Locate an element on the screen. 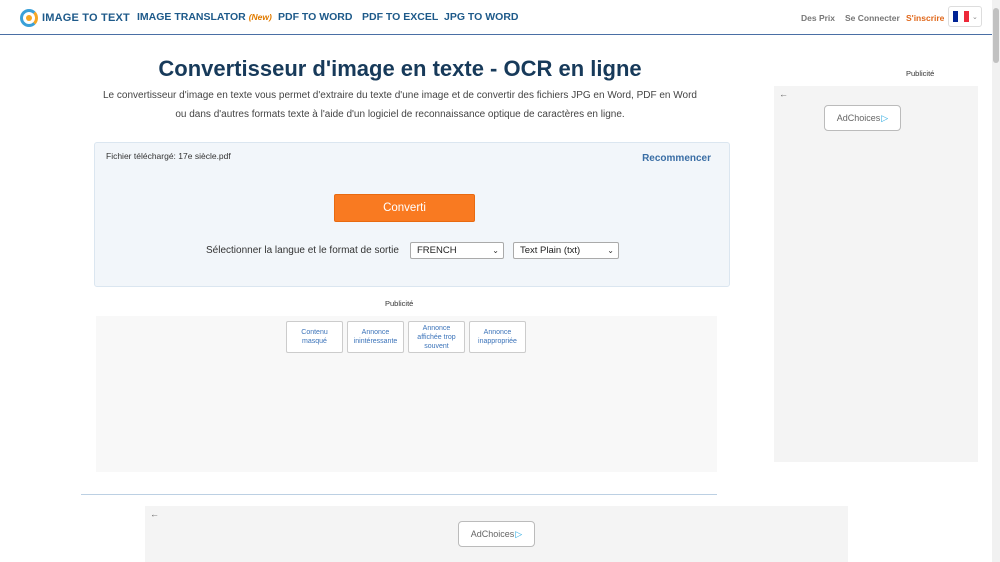 This screenshot has width=1000, height=562. nav-pdf-to-excel: PDF TO EXCEL is located at coordinates (400, 17).